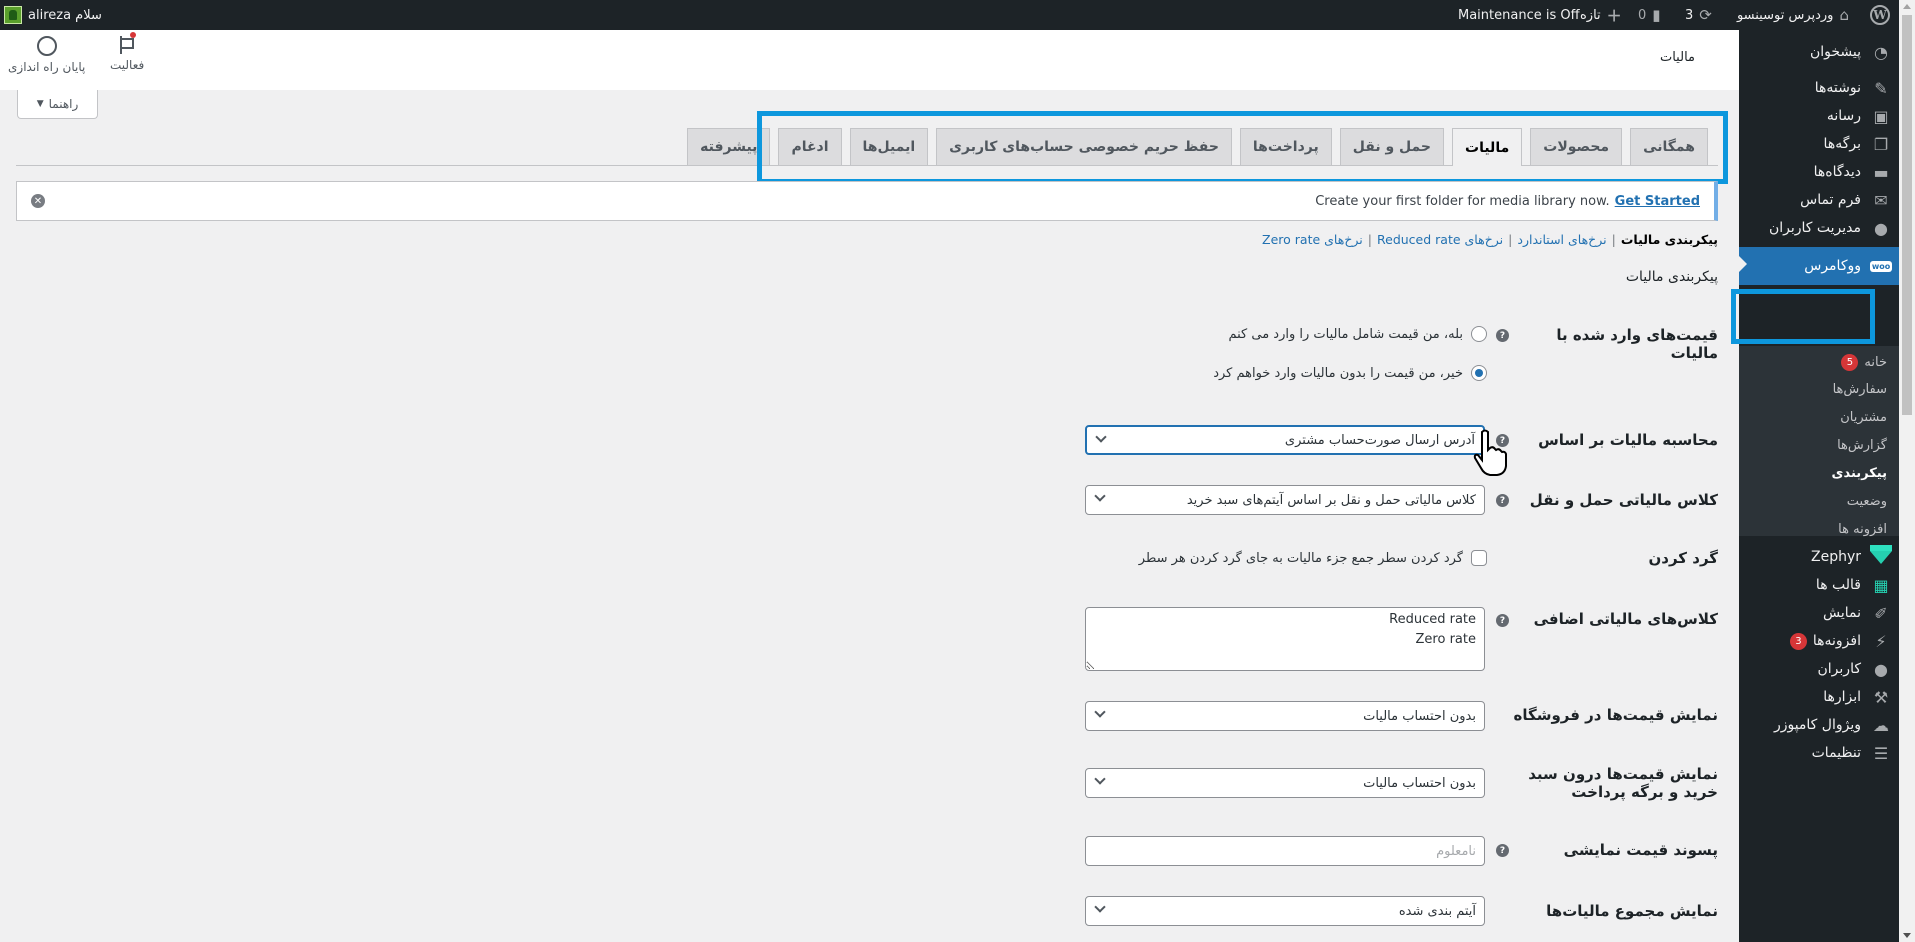 The height and width of the screenshot is (942, 1915). Describe the element at coordinates (1440, 239) in the screenshot. I see `subsection-reduced-rate: نرخ‌های Reduced rate` at that location.